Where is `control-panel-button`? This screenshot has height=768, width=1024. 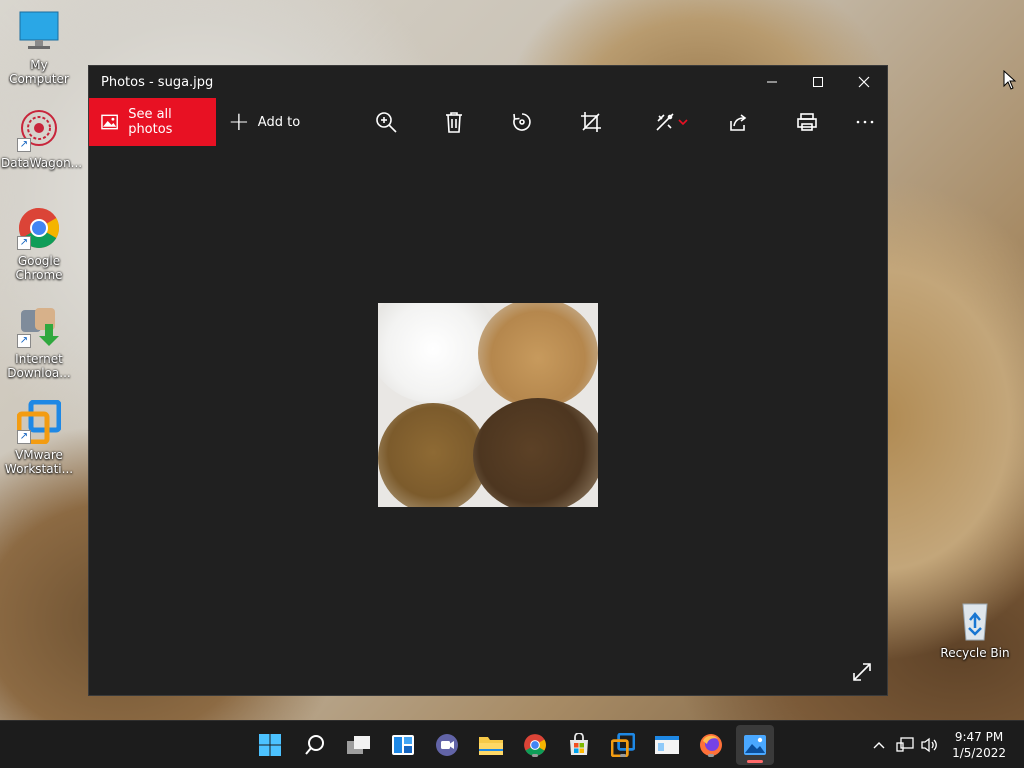
control-panel-button is located at coordinates (667, 745).